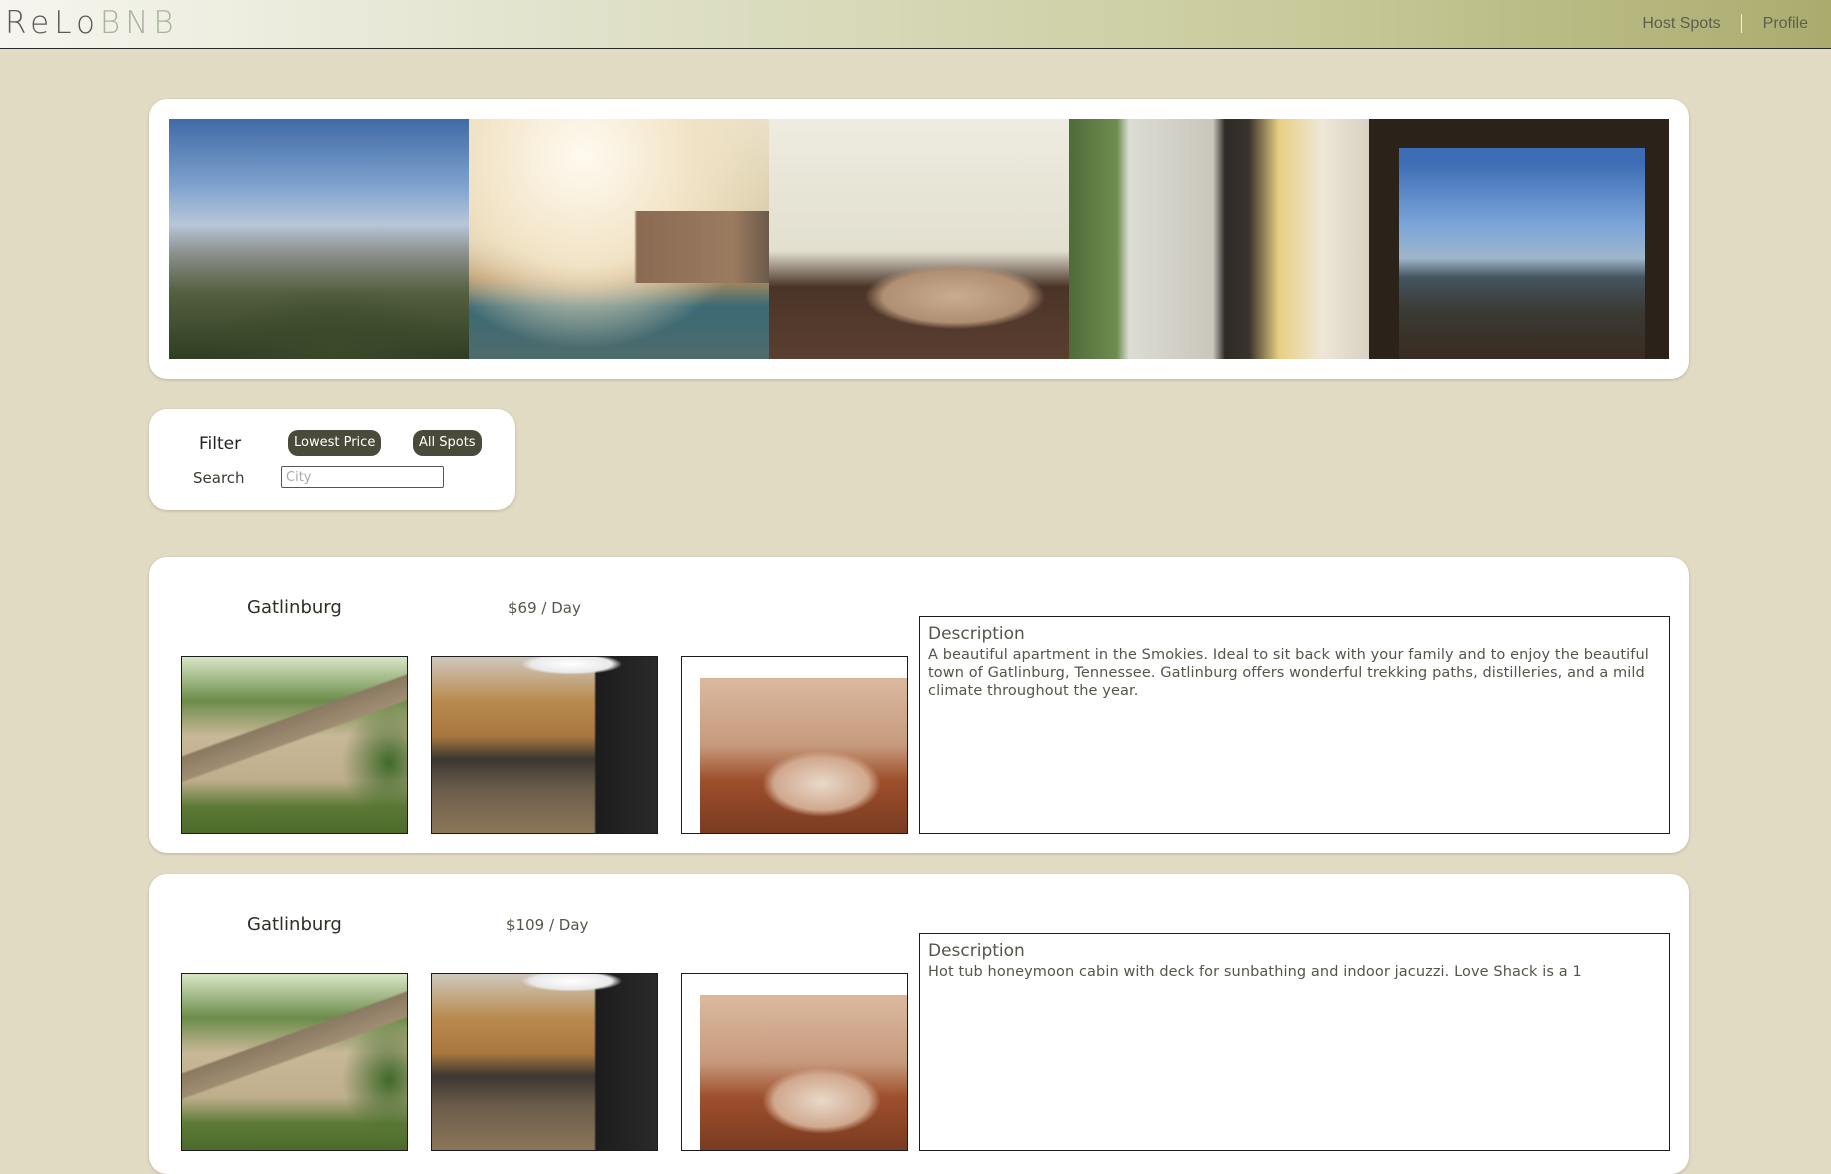 The image size is (1831, 1174). What do you see at coordinates (220, 444) in the screenshot?
I see `filter-title: Filter` at bounding box center [220, 444].